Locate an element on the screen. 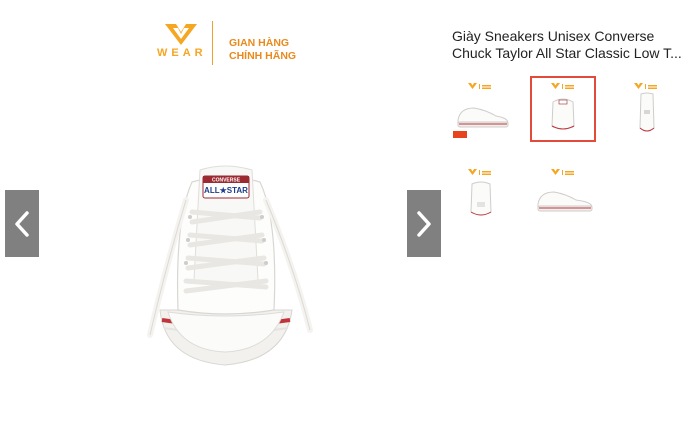 The width and height of the screenshot is (700, 447). shoe-side-thumbnail is located at coordinates (483, 117).